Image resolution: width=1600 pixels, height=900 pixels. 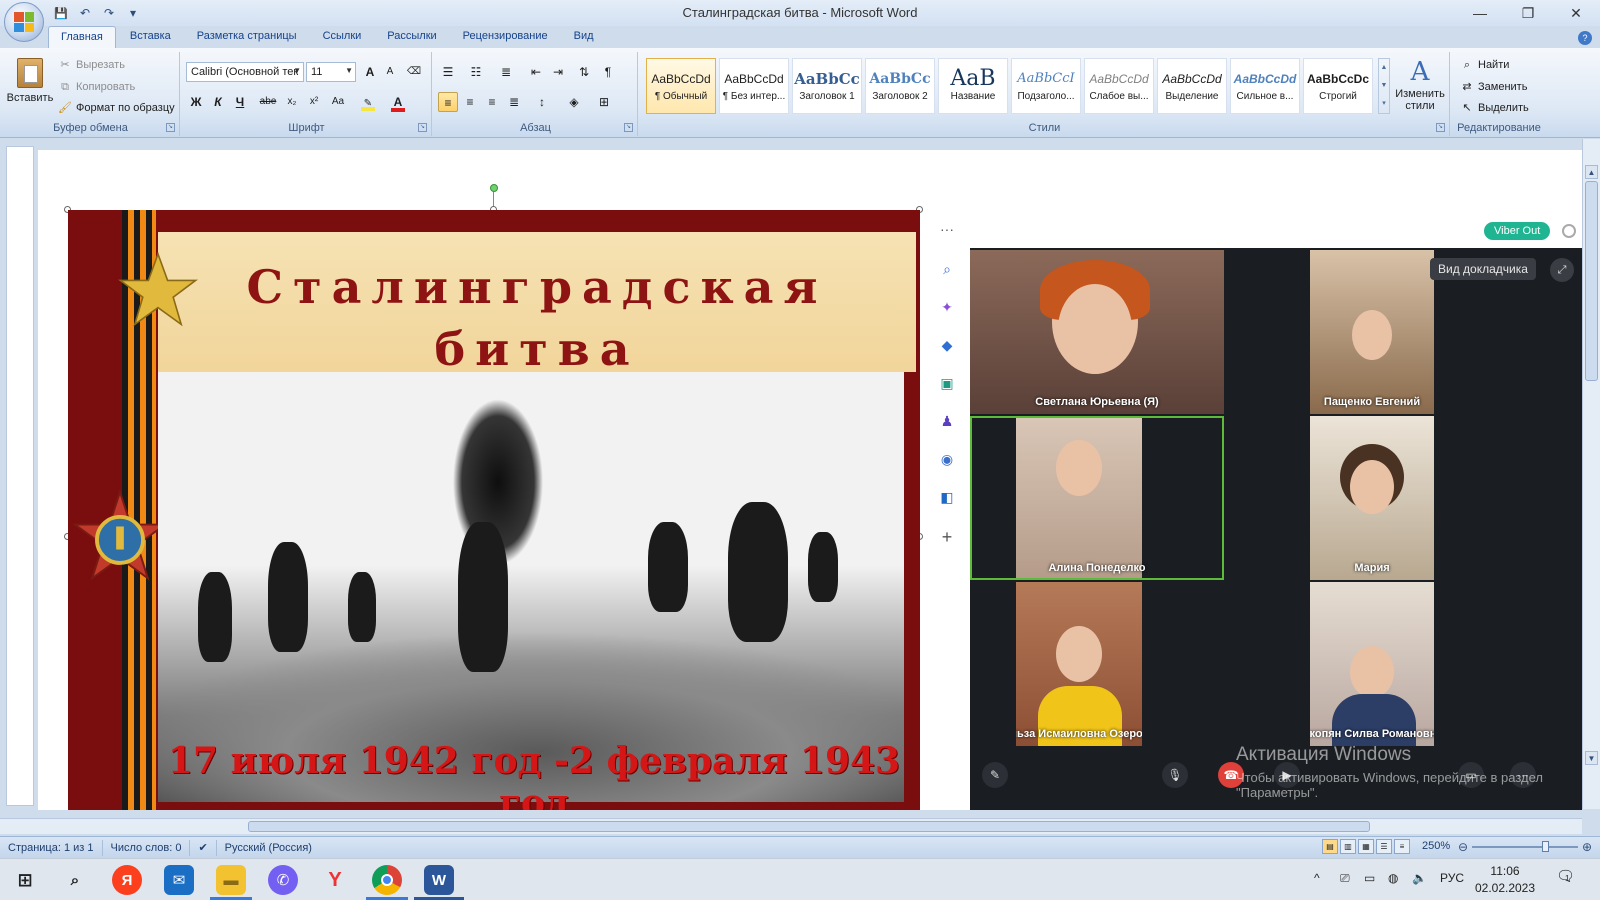 What do you see at coordinates (1330, 846) in the screenshot?
I see `print-layout-icon: ▤` at bounding box center [1330, 846].